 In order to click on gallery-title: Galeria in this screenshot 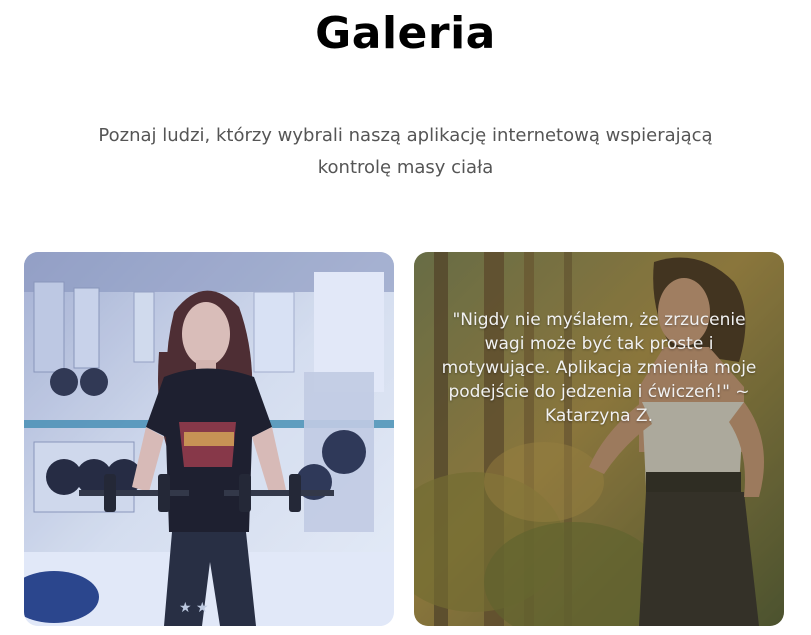, I will do `click(405, 33)`.